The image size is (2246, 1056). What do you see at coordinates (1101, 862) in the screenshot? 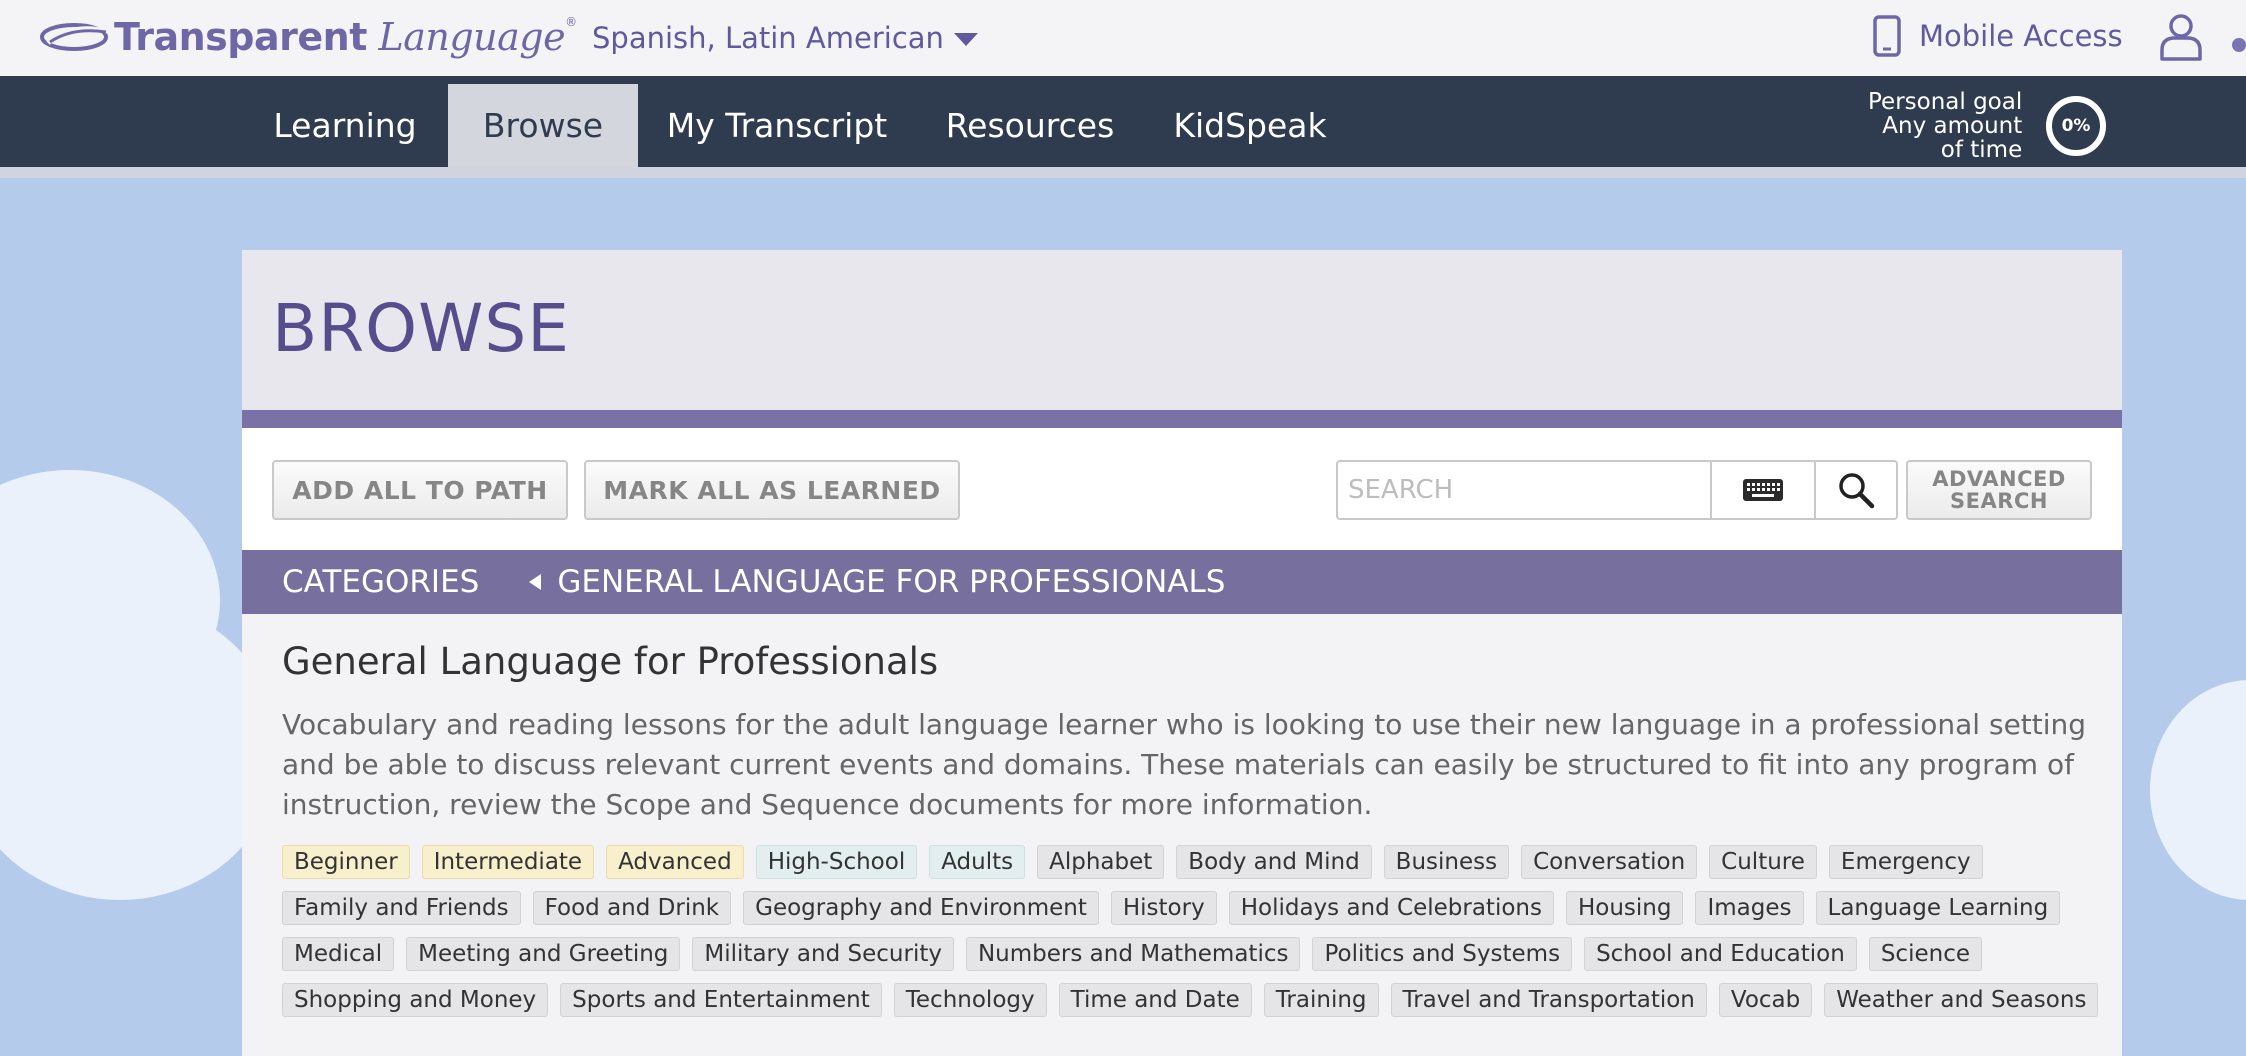
I see `tag-chip: Alphabet` at bounding box center [1101, 862].